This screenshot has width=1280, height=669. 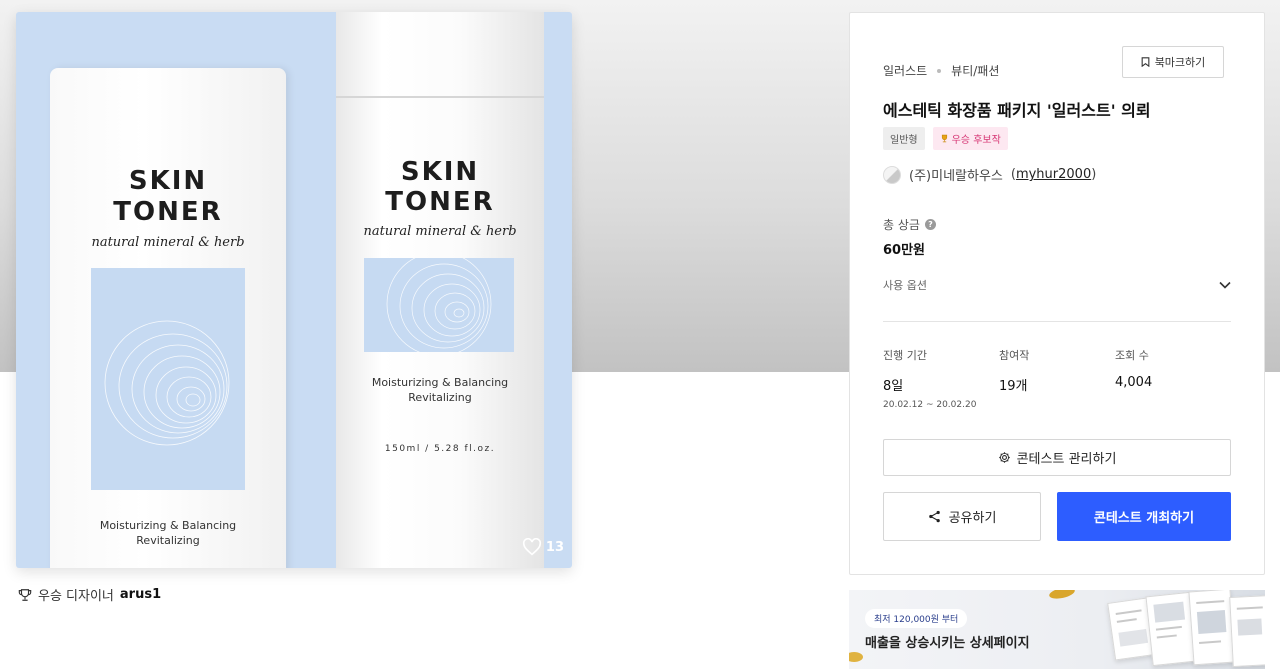 I want to click on divider, so click(x=1057, y=321).